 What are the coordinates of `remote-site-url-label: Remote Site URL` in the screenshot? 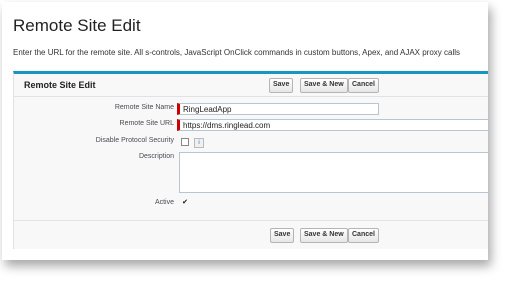 It's located at (146, 123).